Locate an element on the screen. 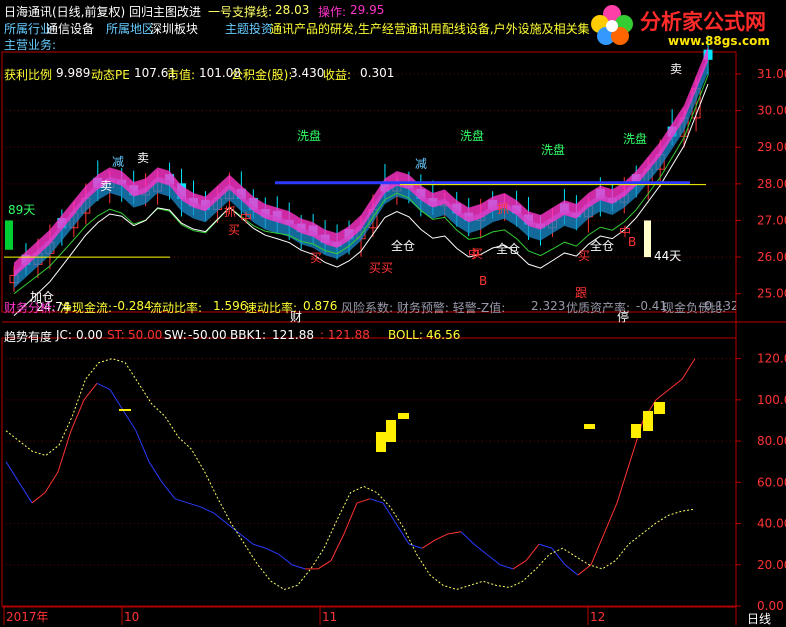  marker-reduce1: 减 is located at coordinates (118, 162).